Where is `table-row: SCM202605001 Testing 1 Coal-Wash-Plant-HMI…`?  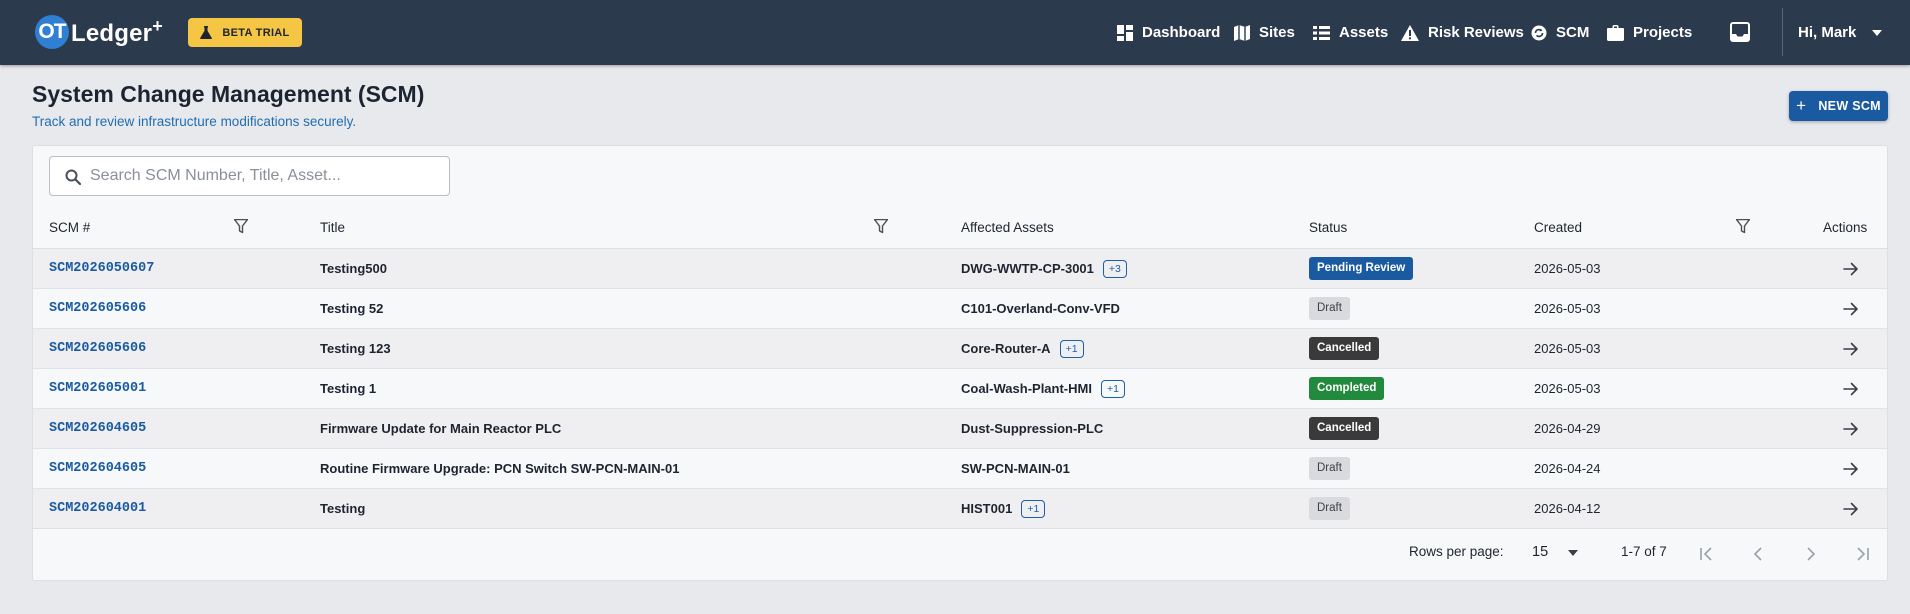
table-row: SCM202605001 Testing 1 Coal-Wash-Plant-HMI… is located at coordinates (960, 389).